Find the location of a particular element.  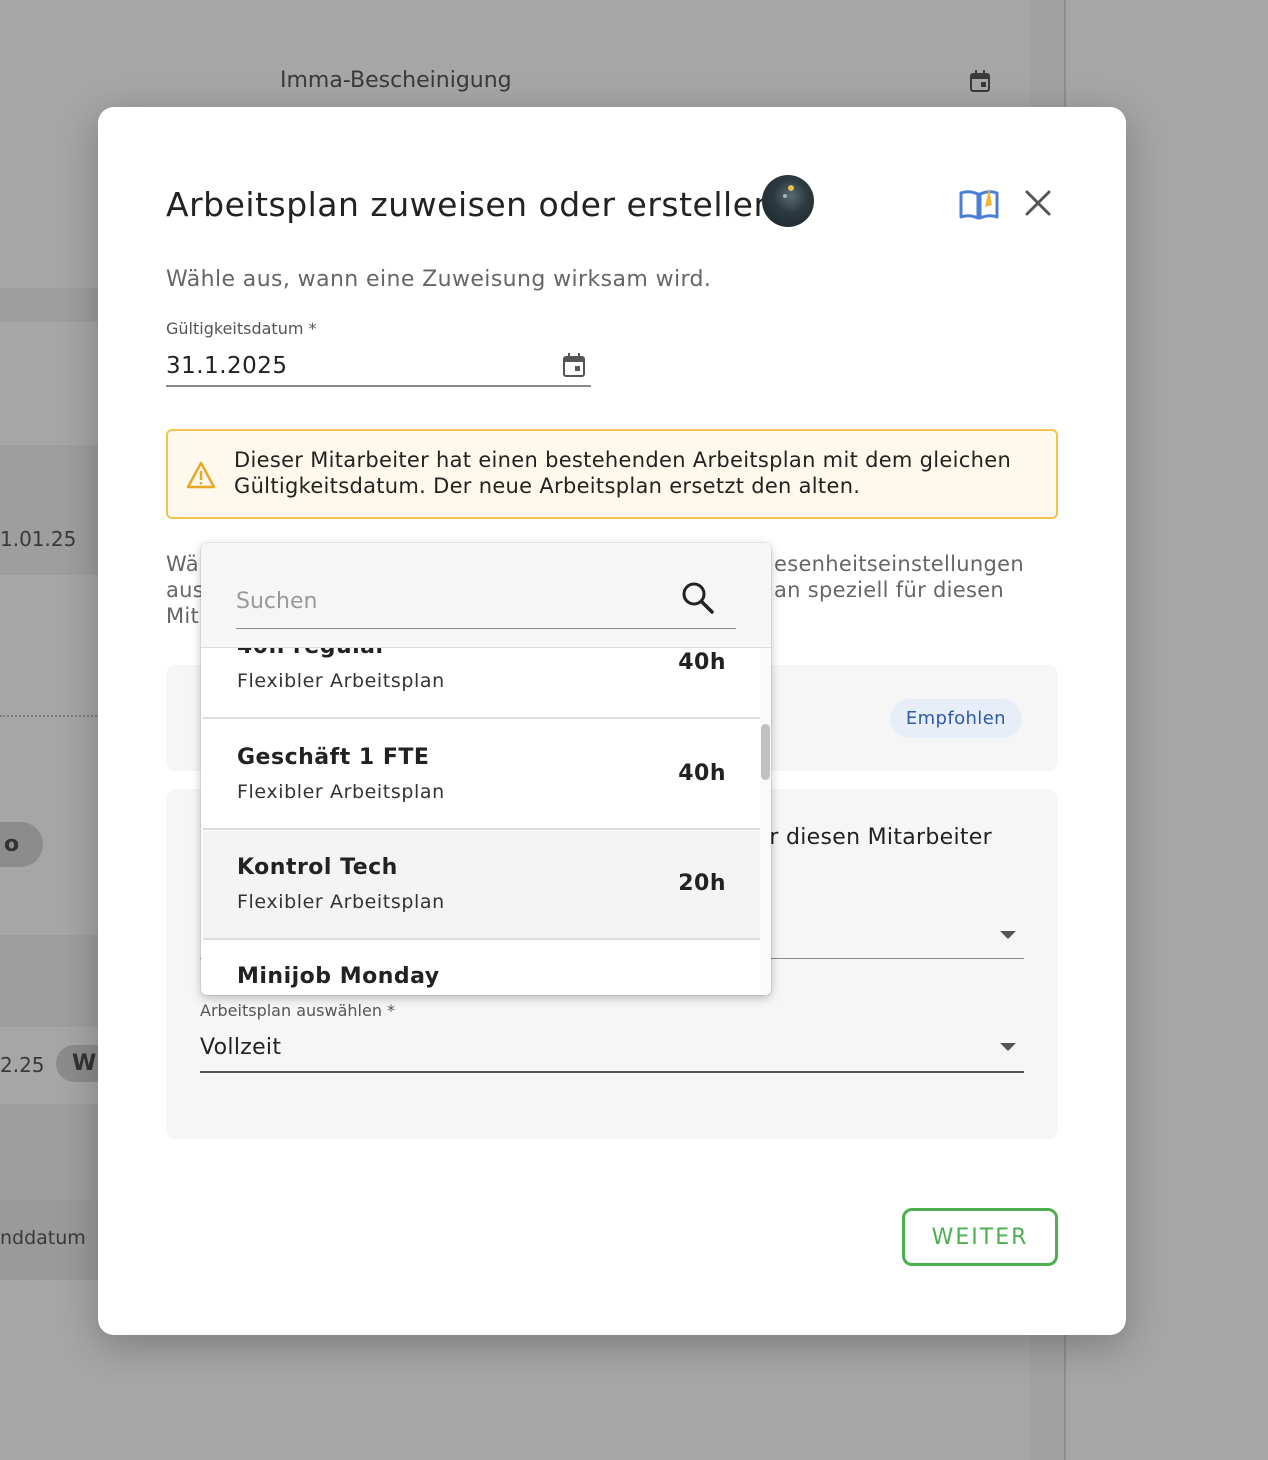

info-line: esenheitseinstellungen is located at coordinates (899, 564).